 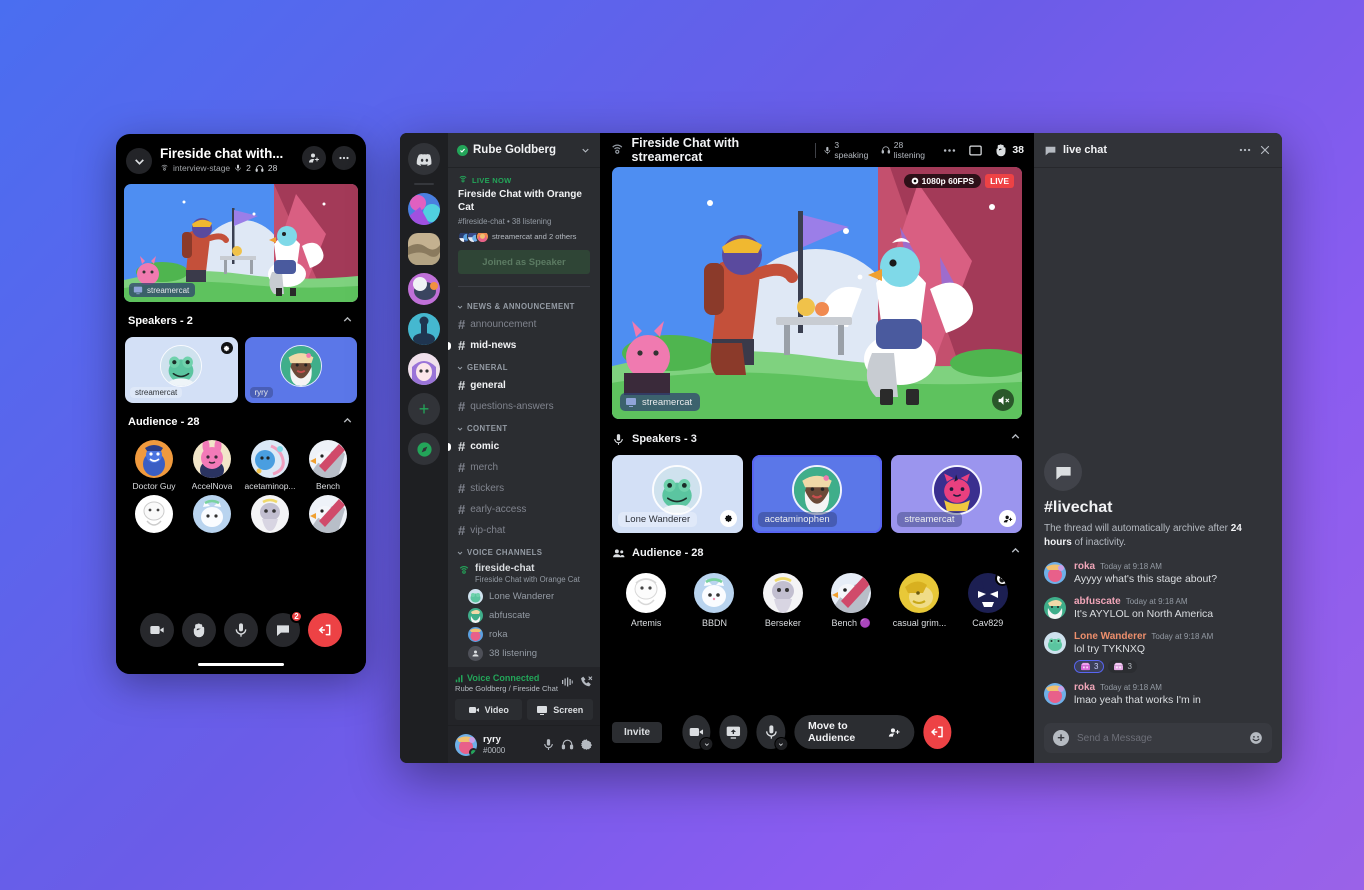 I want to click on joined-as-speaker-button: Joined as Speaker, so click(x=524, y=262).